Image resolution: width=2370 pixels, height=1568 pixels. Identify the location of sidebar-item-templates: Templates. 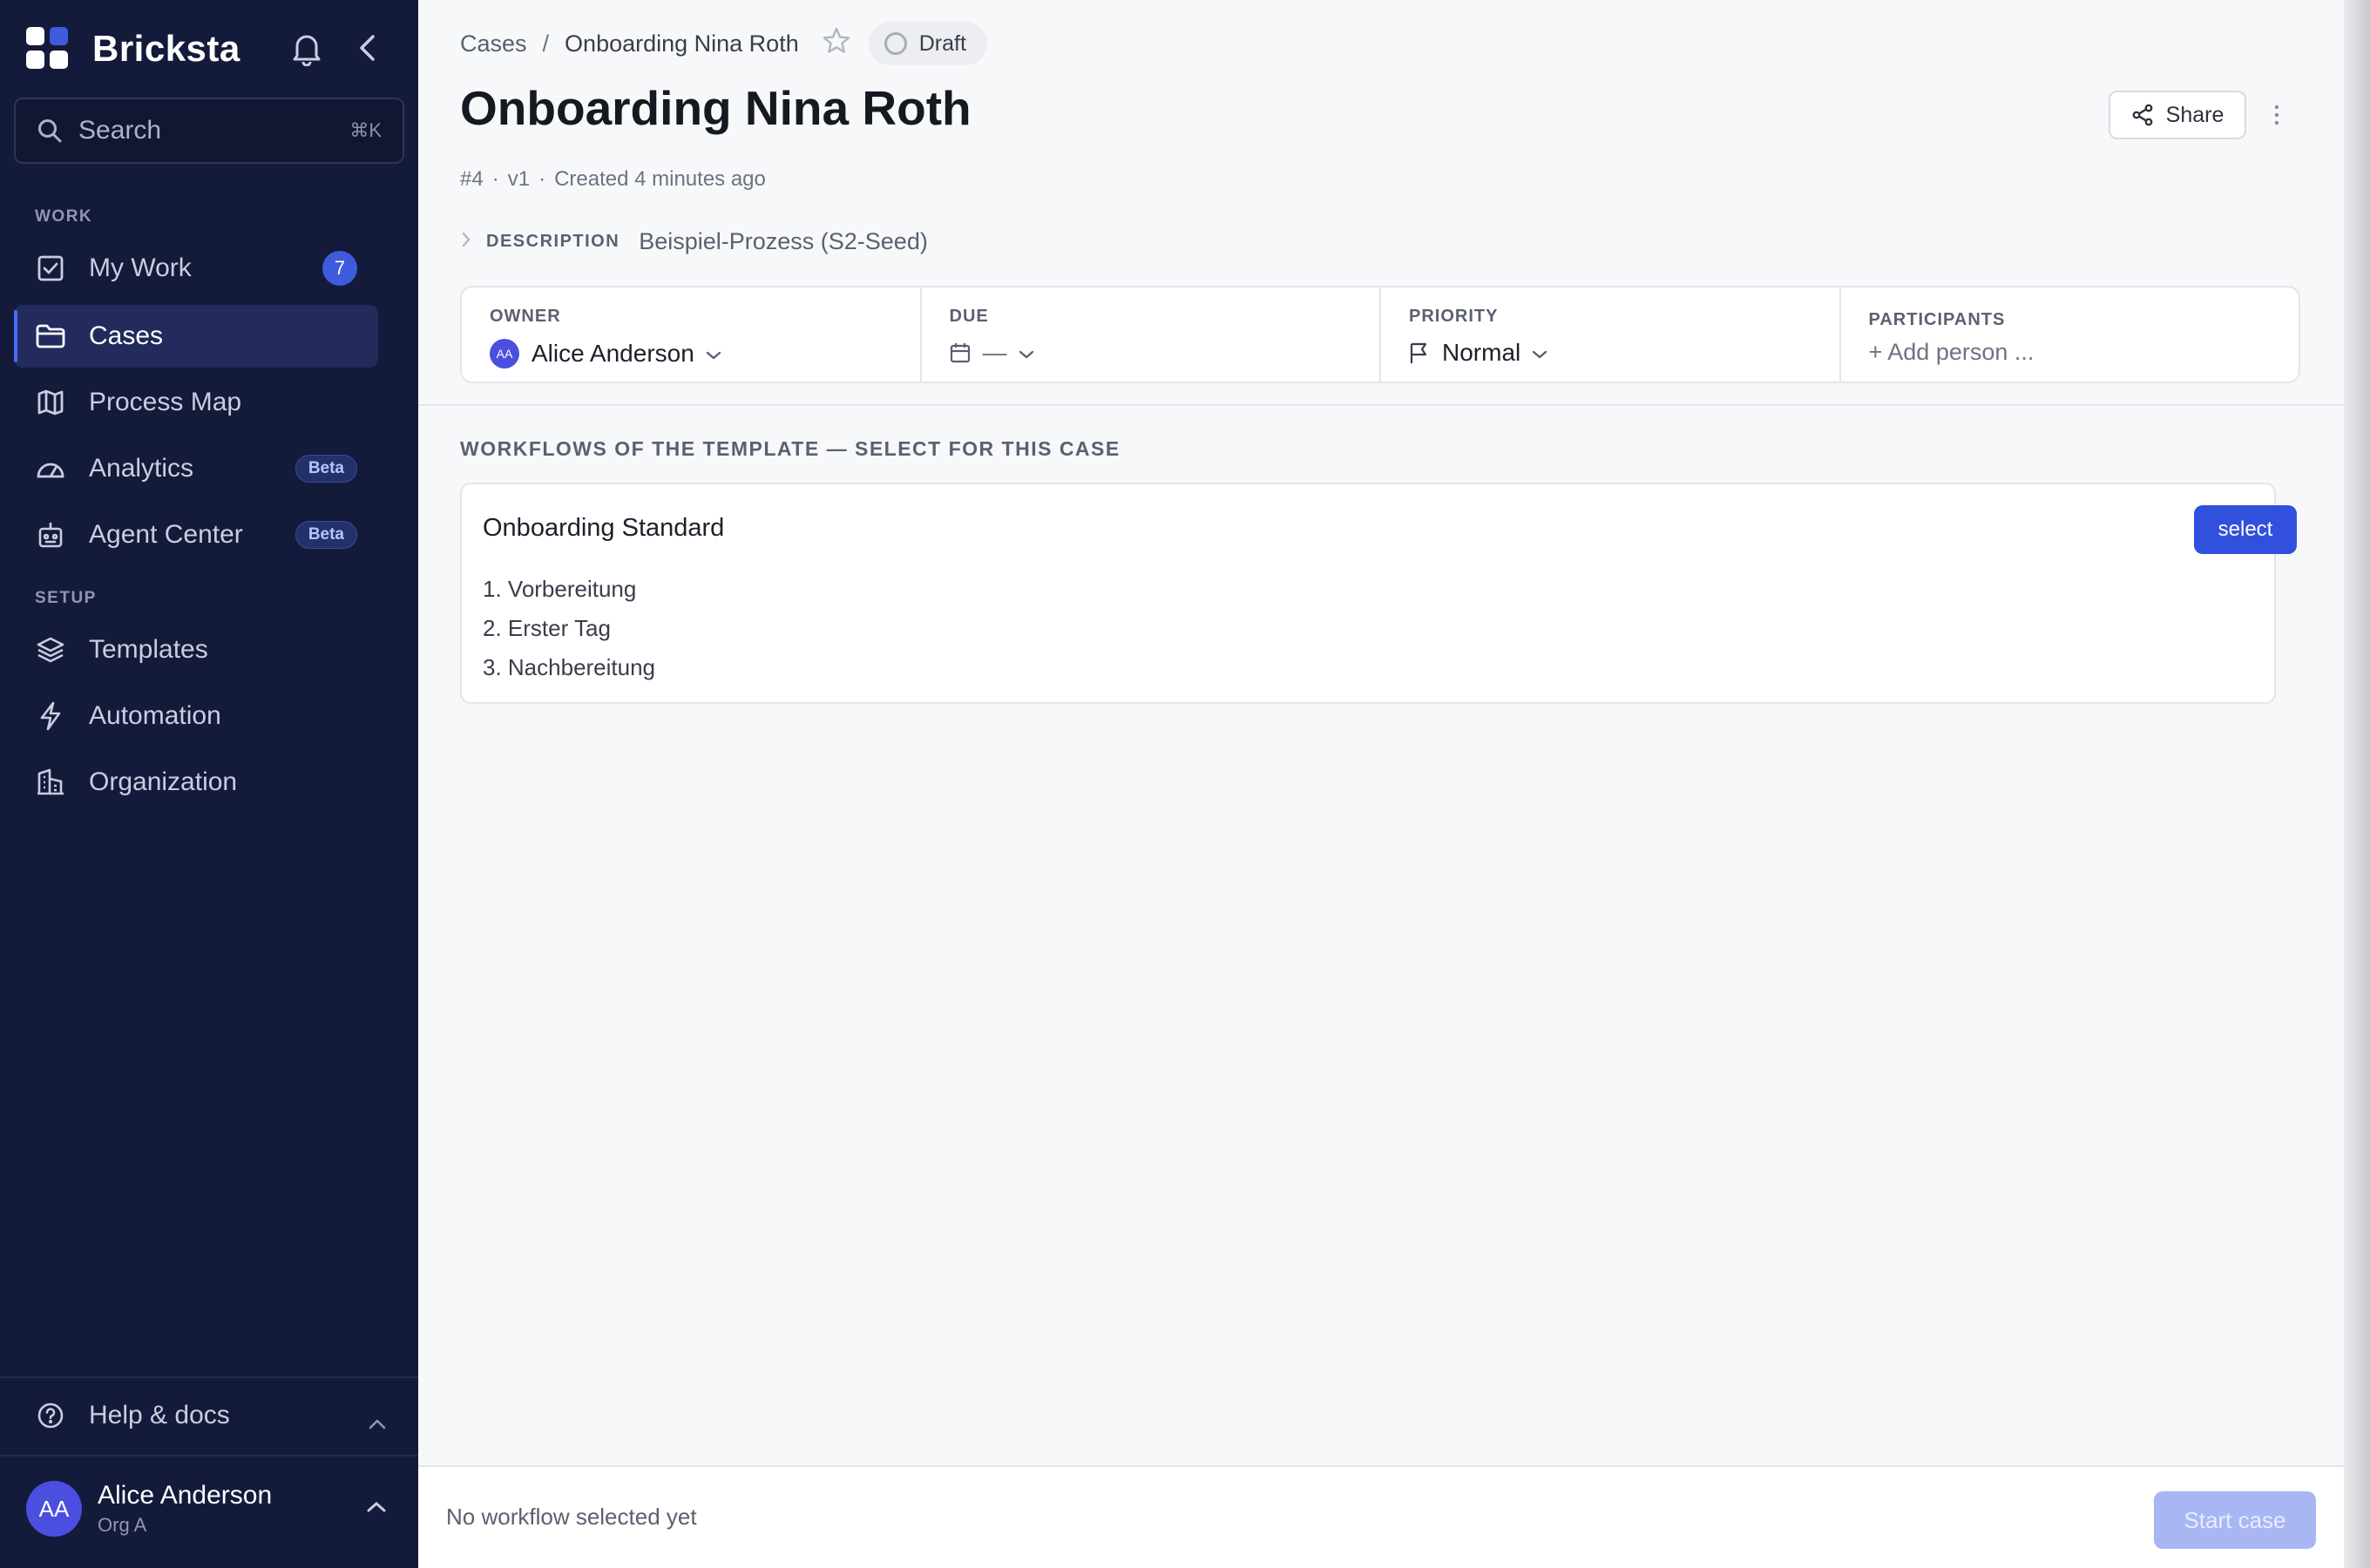
(196, 649).